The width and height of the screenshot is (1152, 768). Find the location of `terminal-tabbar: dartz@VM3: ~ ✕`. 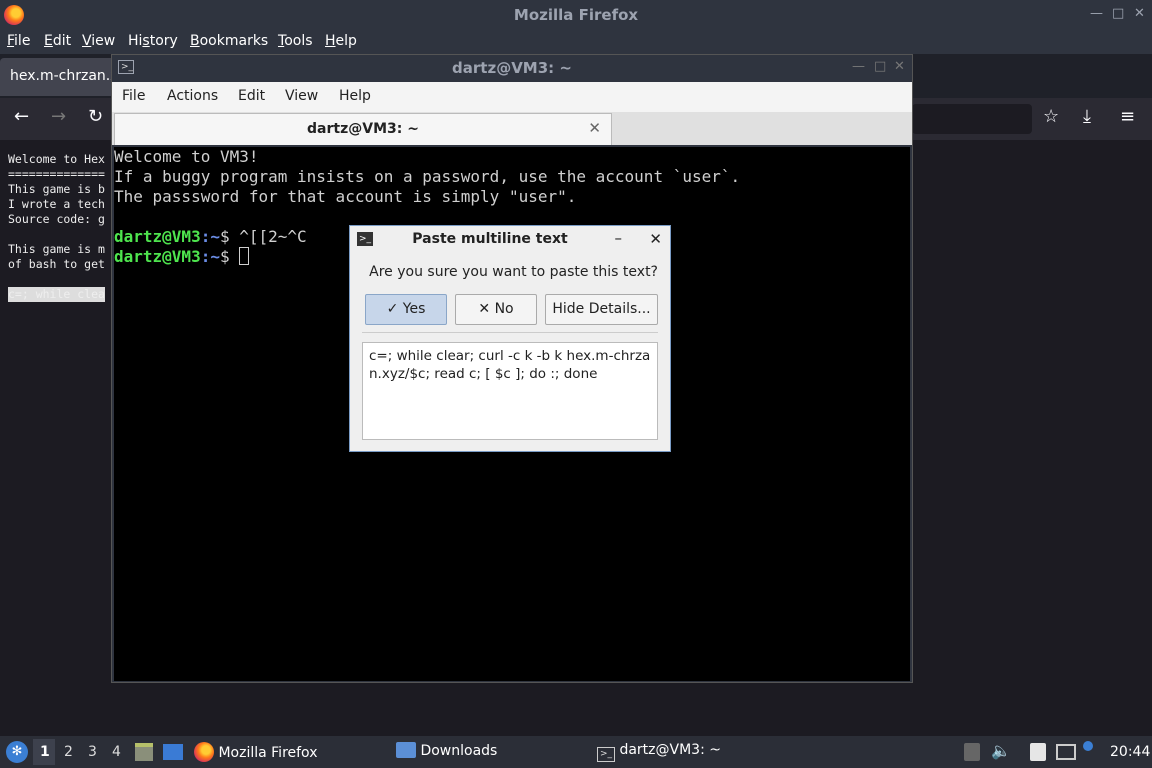

terminal-tabbar: dartz@VM3: ~ ✕ is located at coordinates (512, 128).